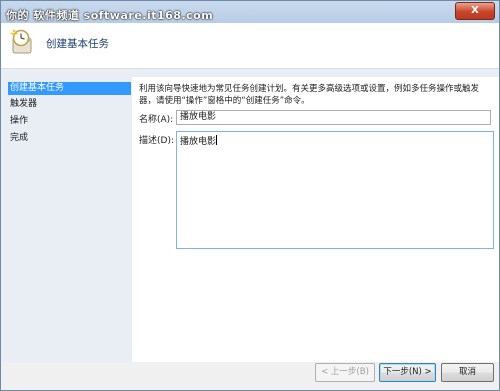 The width and height of the screenshot is (500, 391). Describe the element at coordinates (69, 88) in the screenshot. I see `step-create-basic-task: 创建基本任务` at that location.